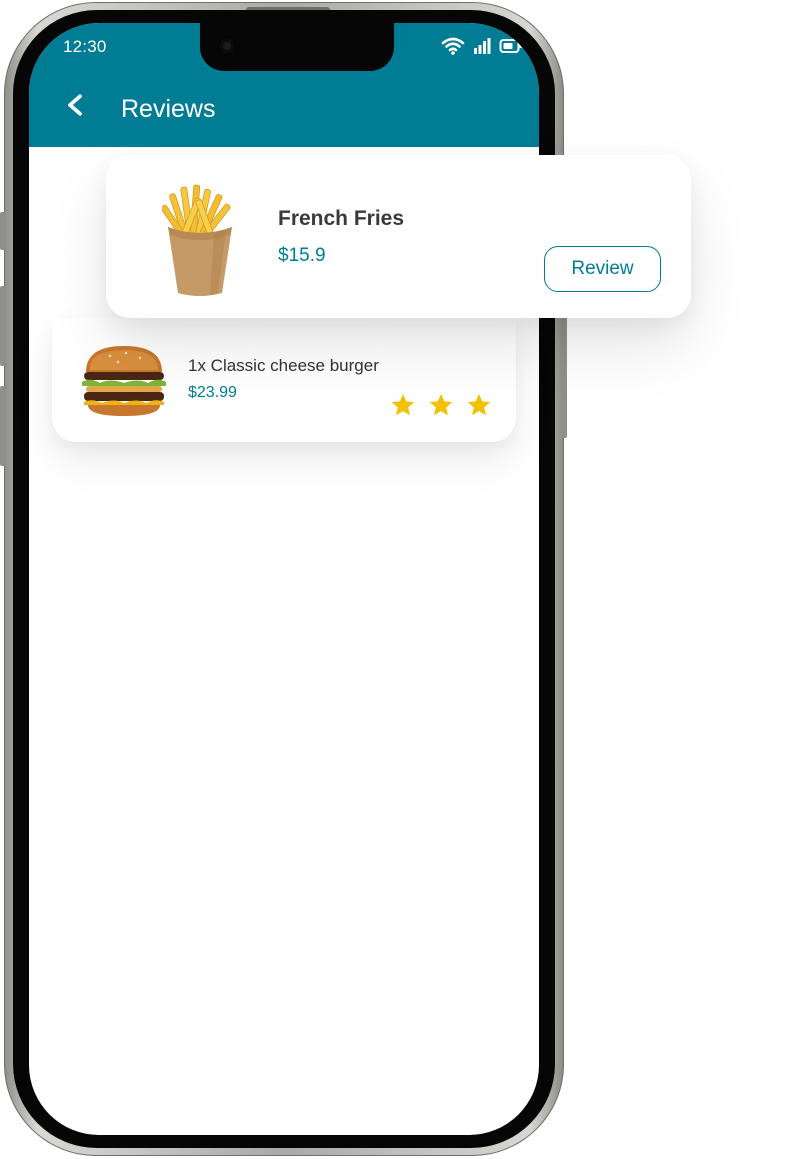 Image resolution: width=798 pixels, height=1159 pixels. I want to click on rating-stars, so click(441, 405).